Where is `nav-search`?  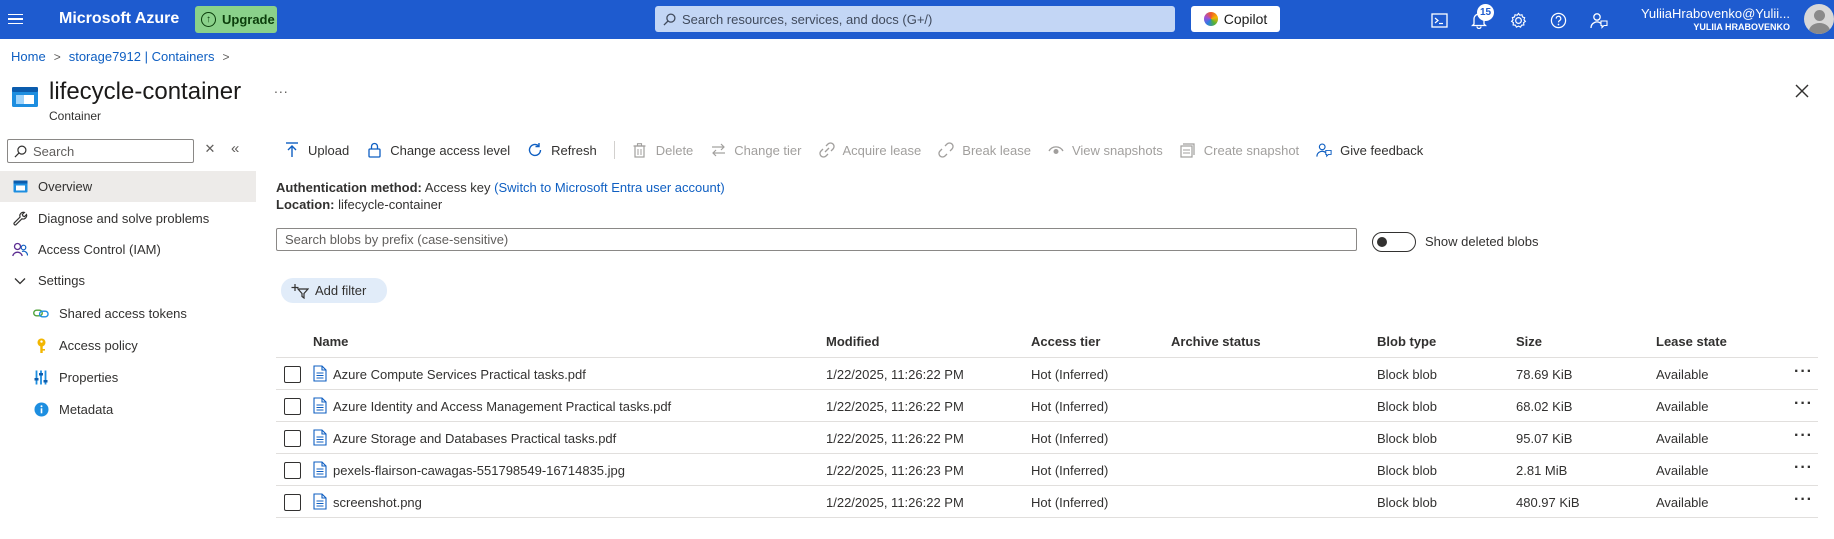 nav-search is located at coordinates (100, 151).